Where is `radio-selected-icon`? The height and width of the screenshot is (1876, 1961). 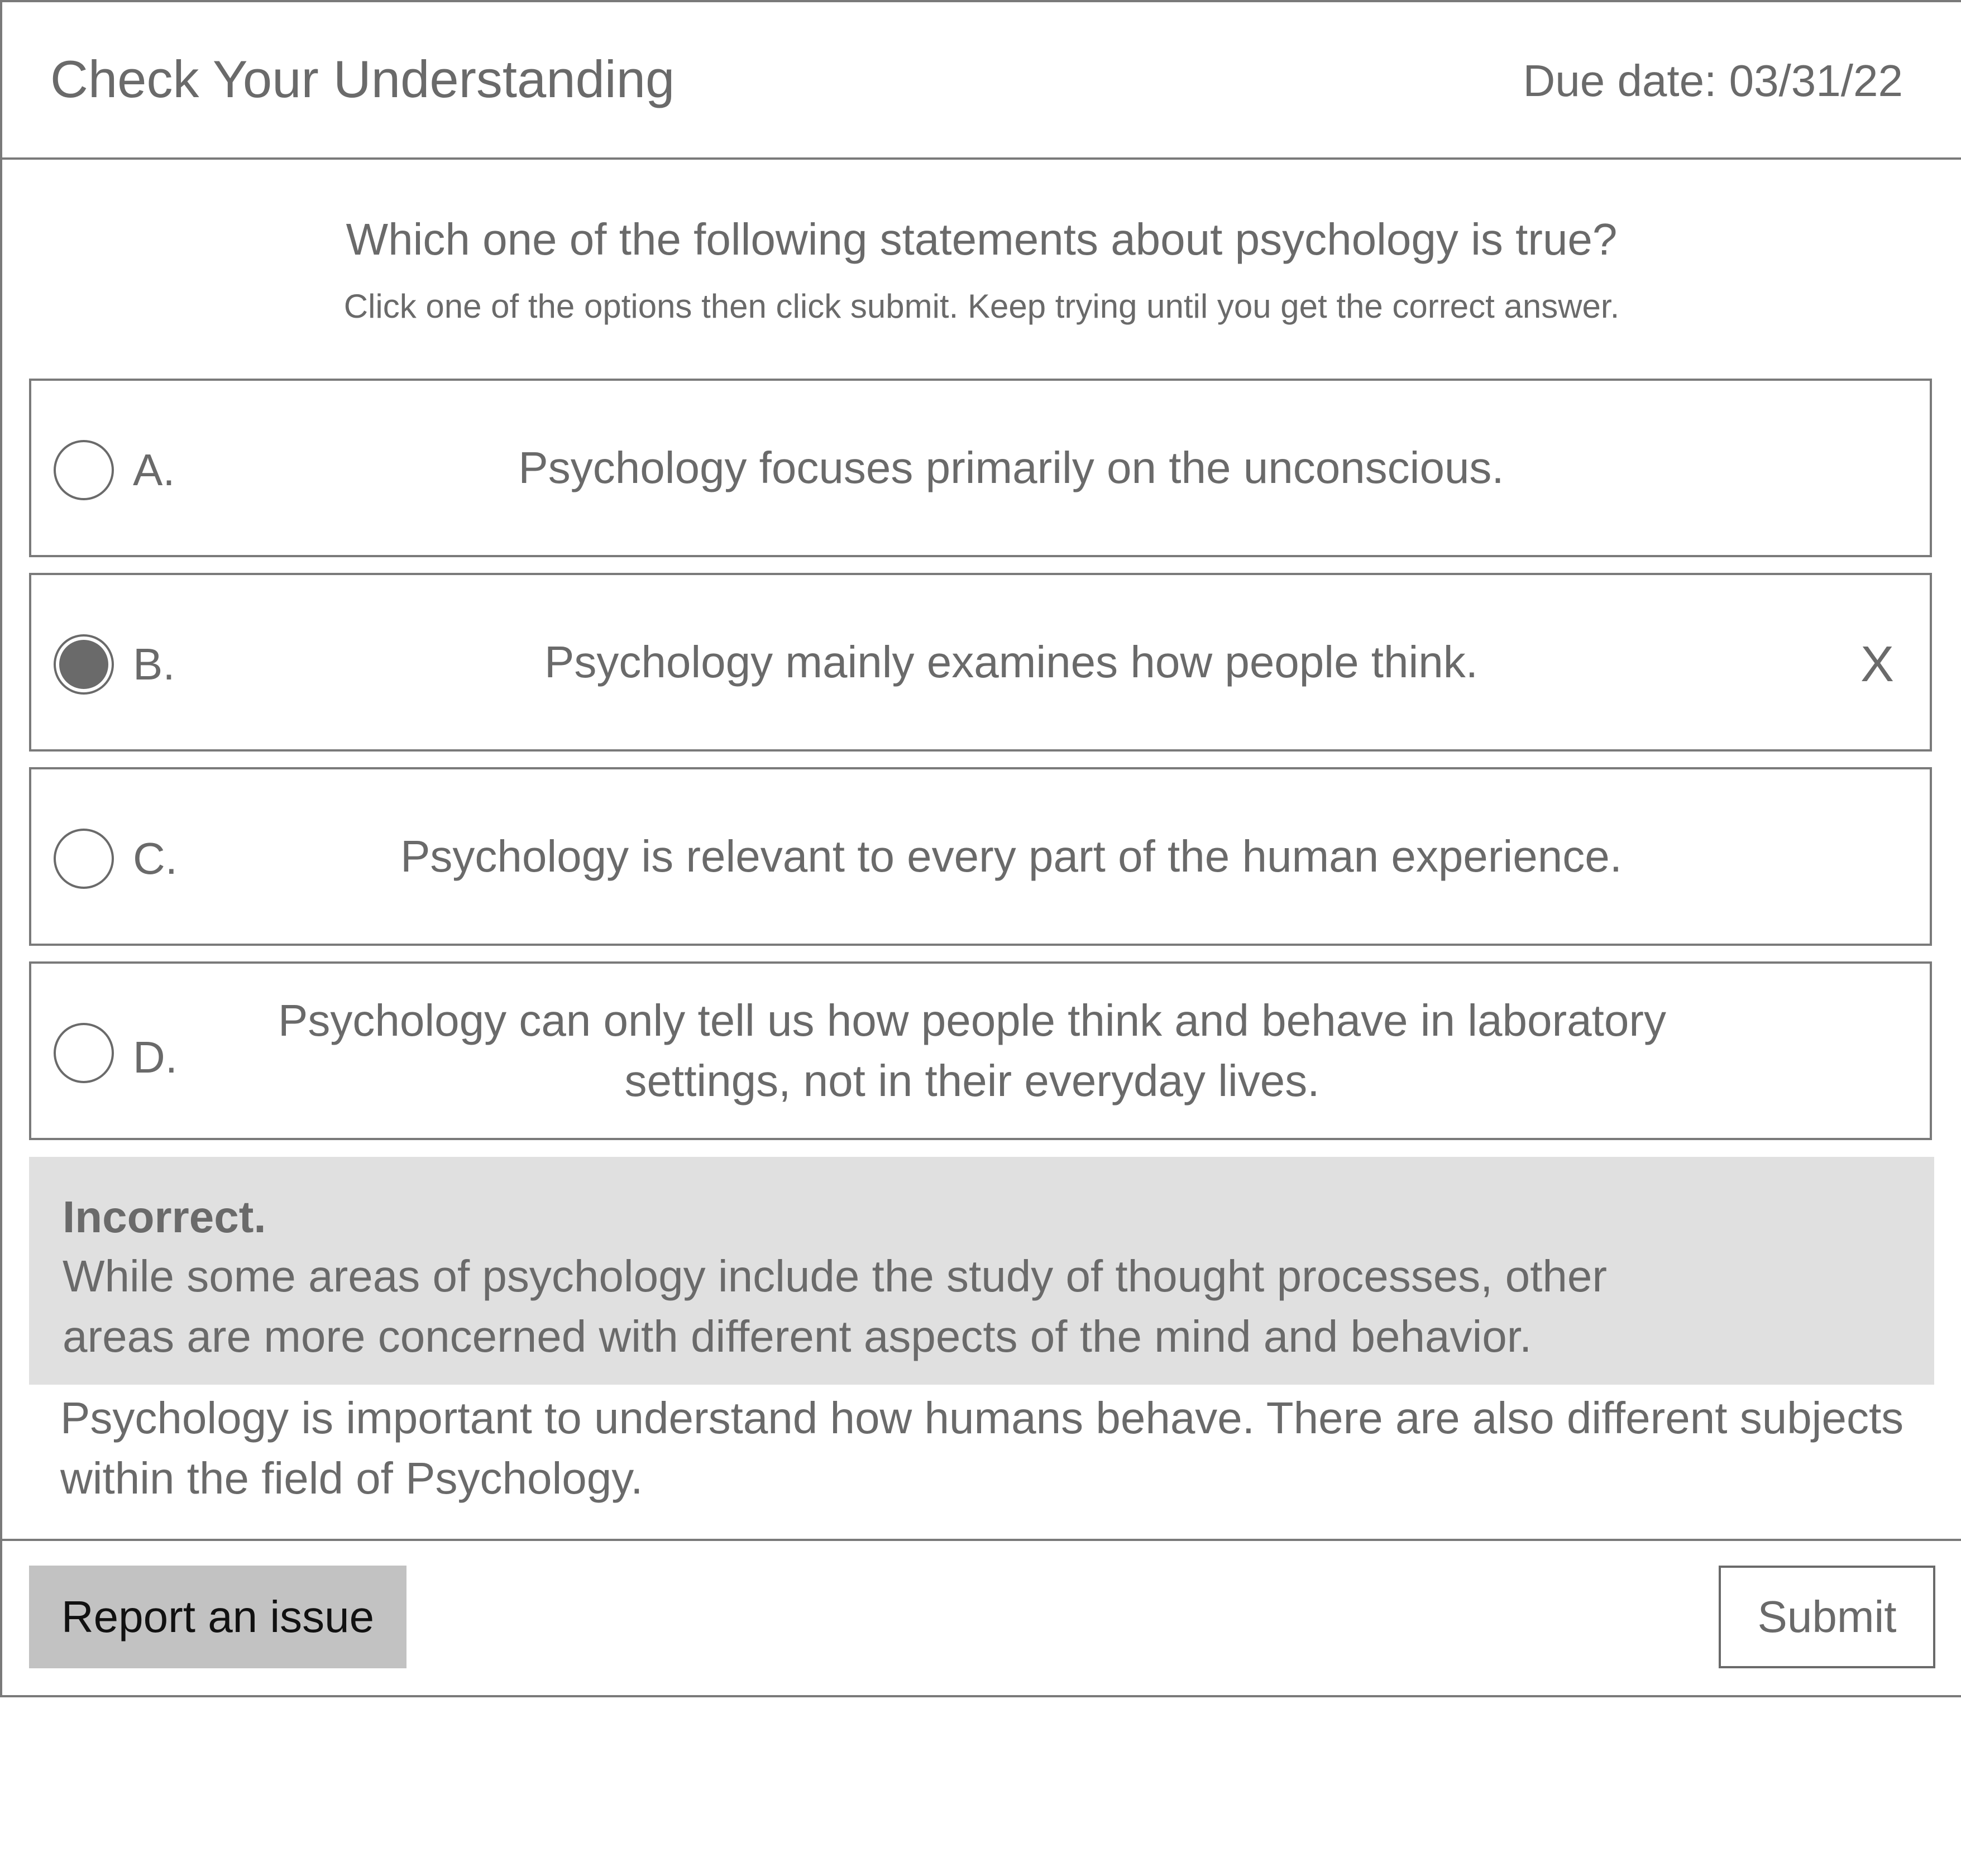
radio-selected-icon is located at coordinates (84, 665).